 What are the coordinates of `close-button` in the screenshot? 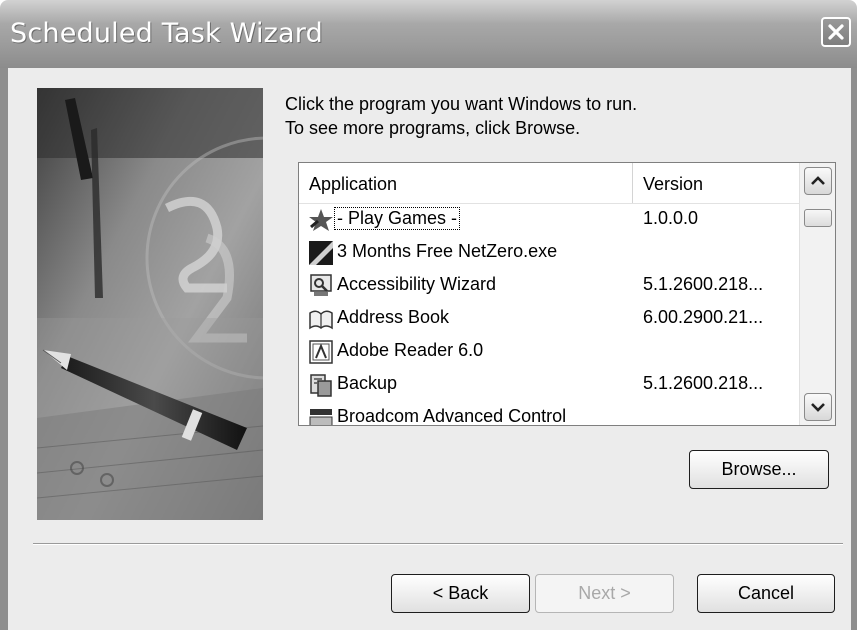 It's located at (836, 32).